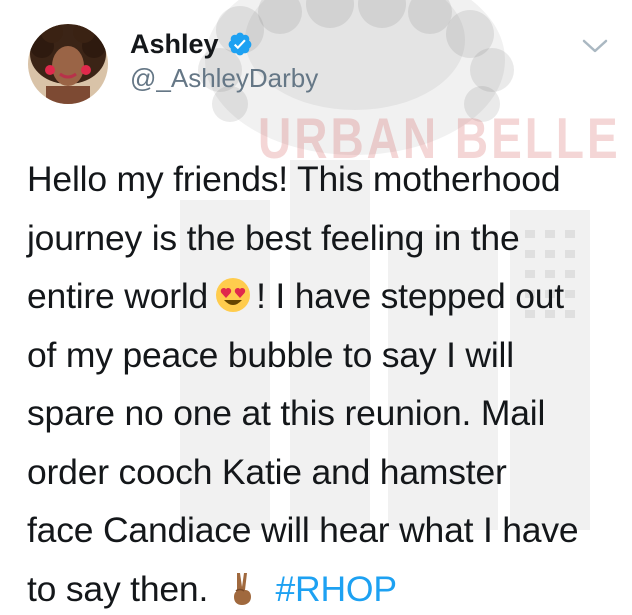 The height and width of the screenshot is (615, 632). I want to click on avatar, so click(68, 64).